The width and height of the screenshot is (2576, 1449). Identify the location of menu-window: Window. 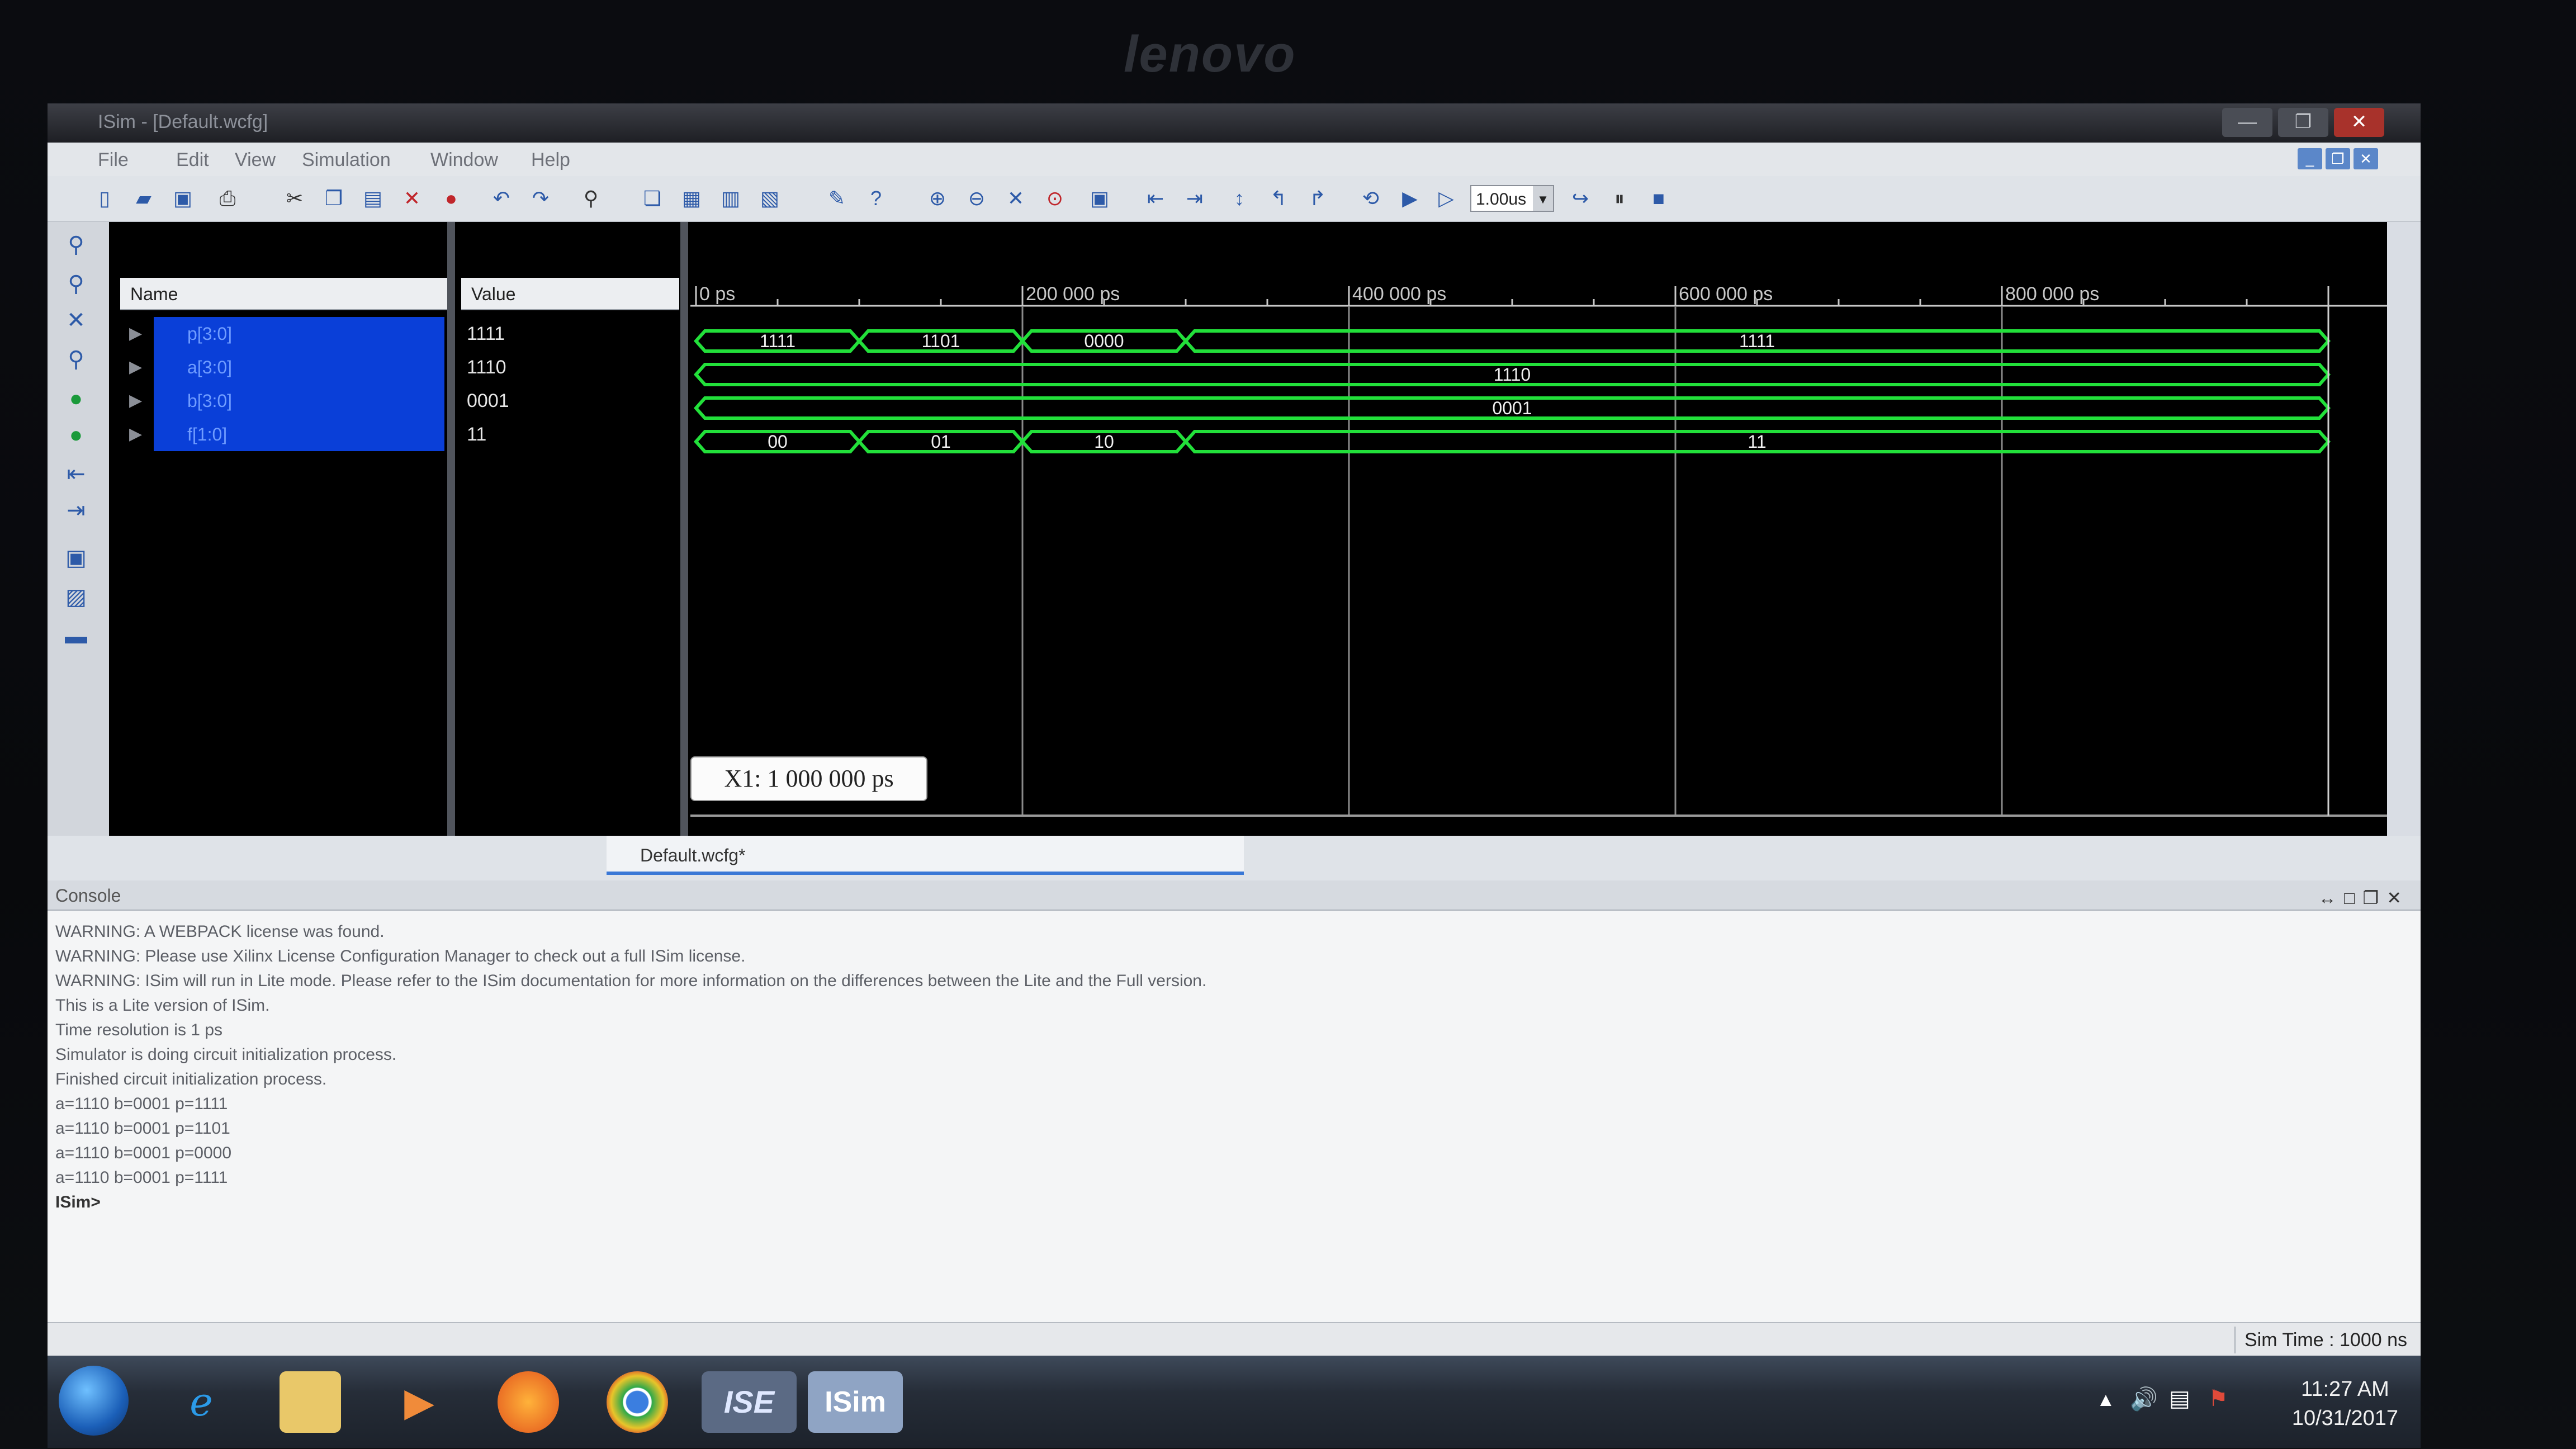
(464, 160).